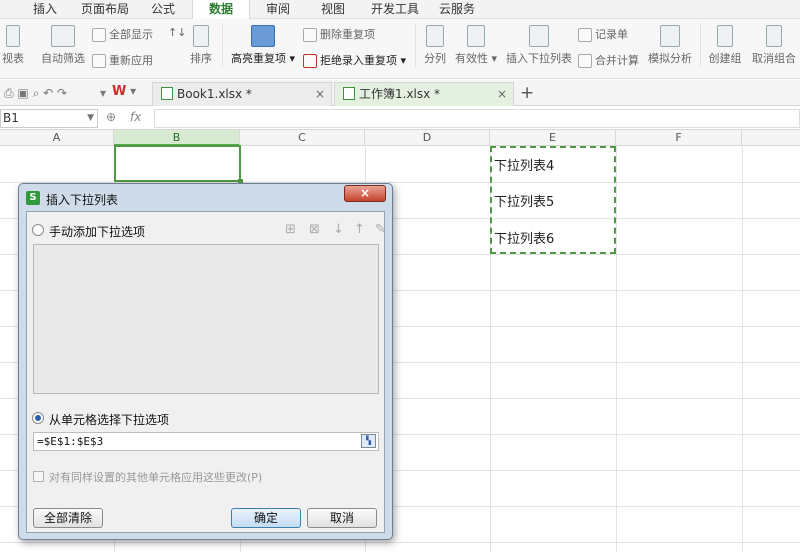 The image size is (800, 552). I want to click on cell-e2: 下拉列表5, so click(524, 200).